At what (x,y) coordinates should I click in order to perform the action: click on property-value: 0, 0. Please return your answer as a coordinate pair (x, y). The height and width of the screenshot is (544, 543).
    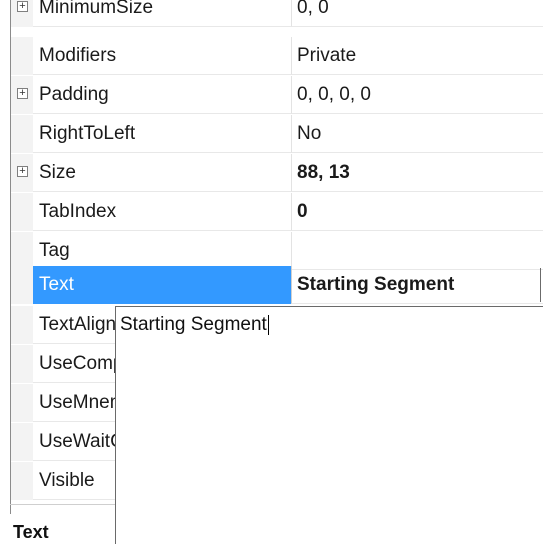
    Looking at the image, I should click on (417, 13).